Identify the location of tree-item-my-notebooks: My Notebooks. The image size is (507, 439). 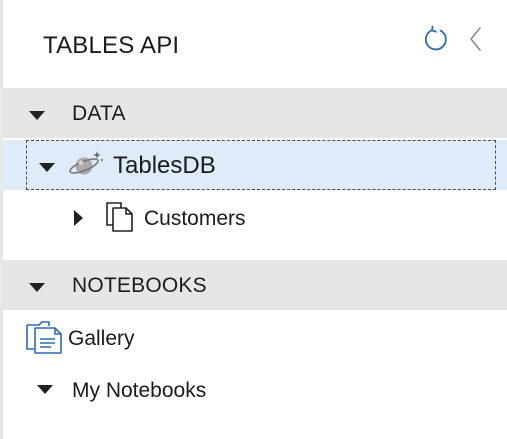
(255, 391).